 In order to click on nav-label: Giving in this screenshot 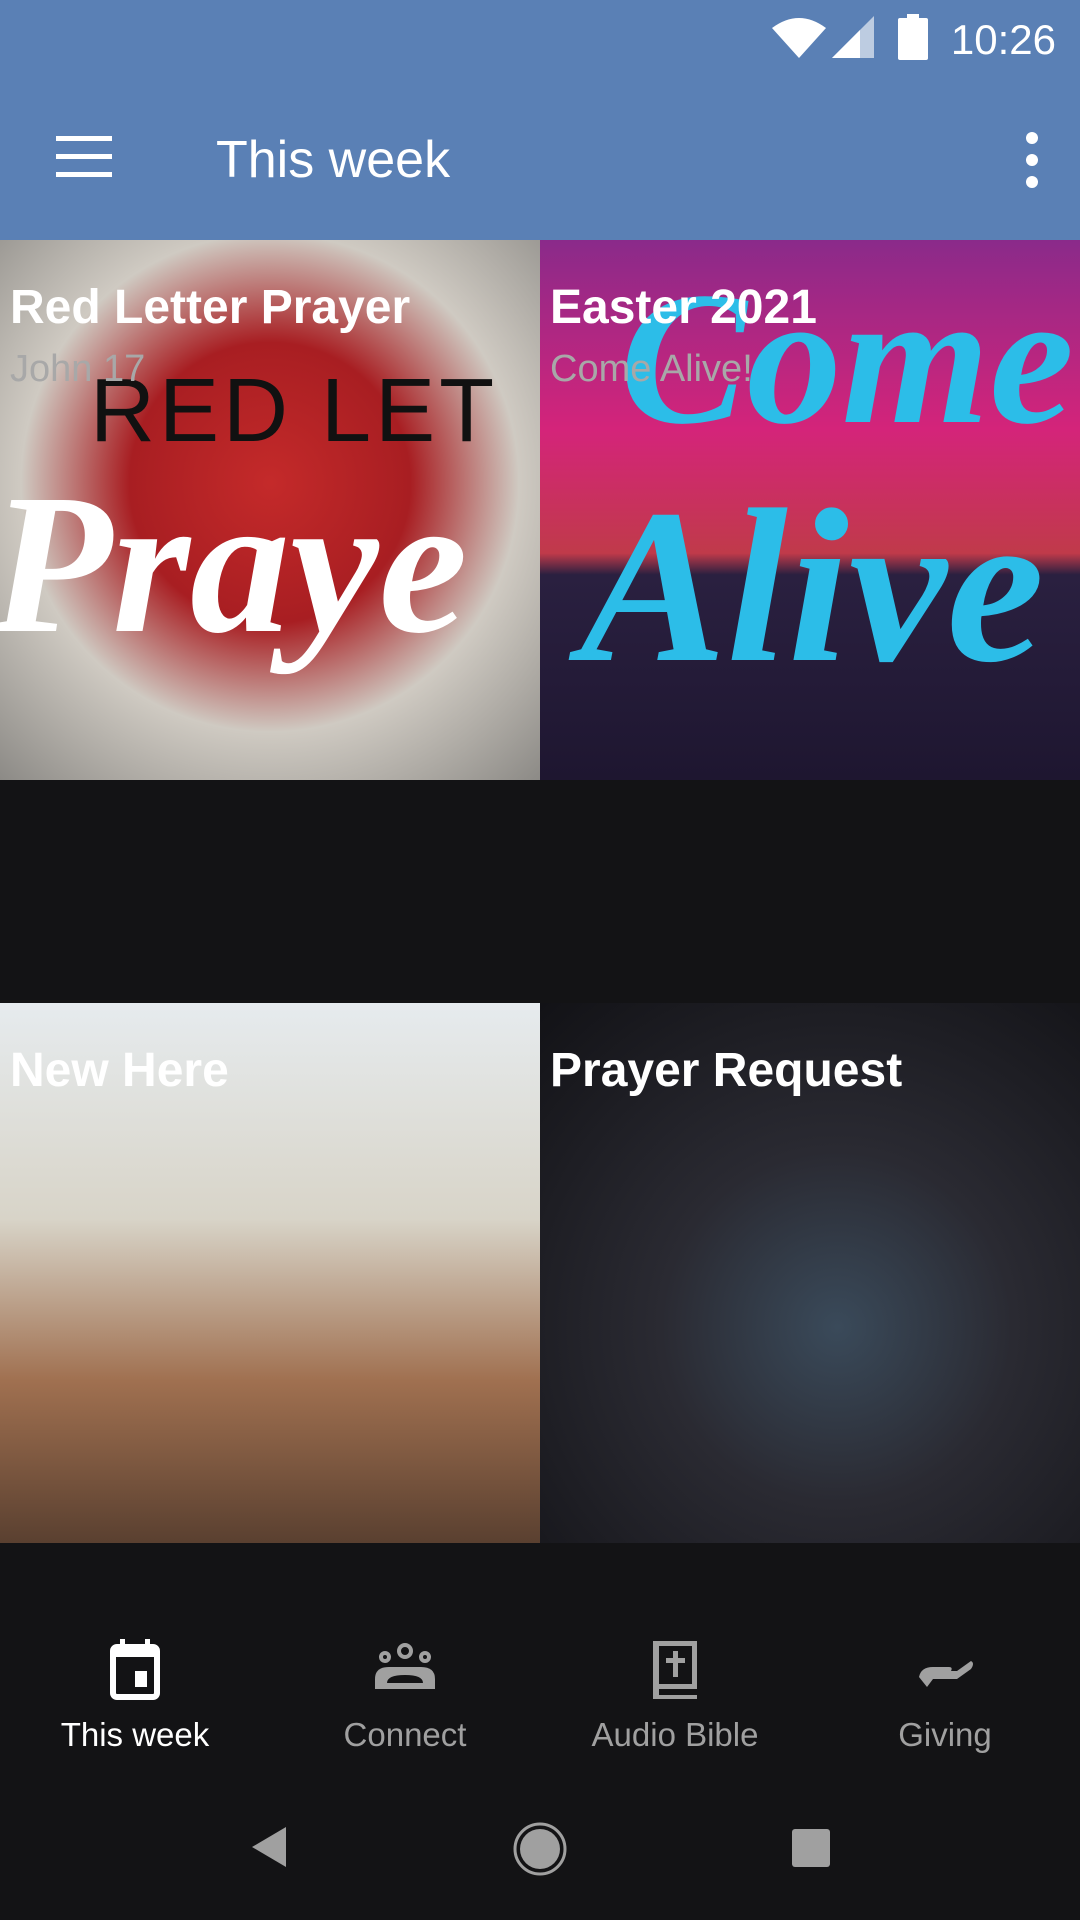, I will do `click(945, 1734)`.